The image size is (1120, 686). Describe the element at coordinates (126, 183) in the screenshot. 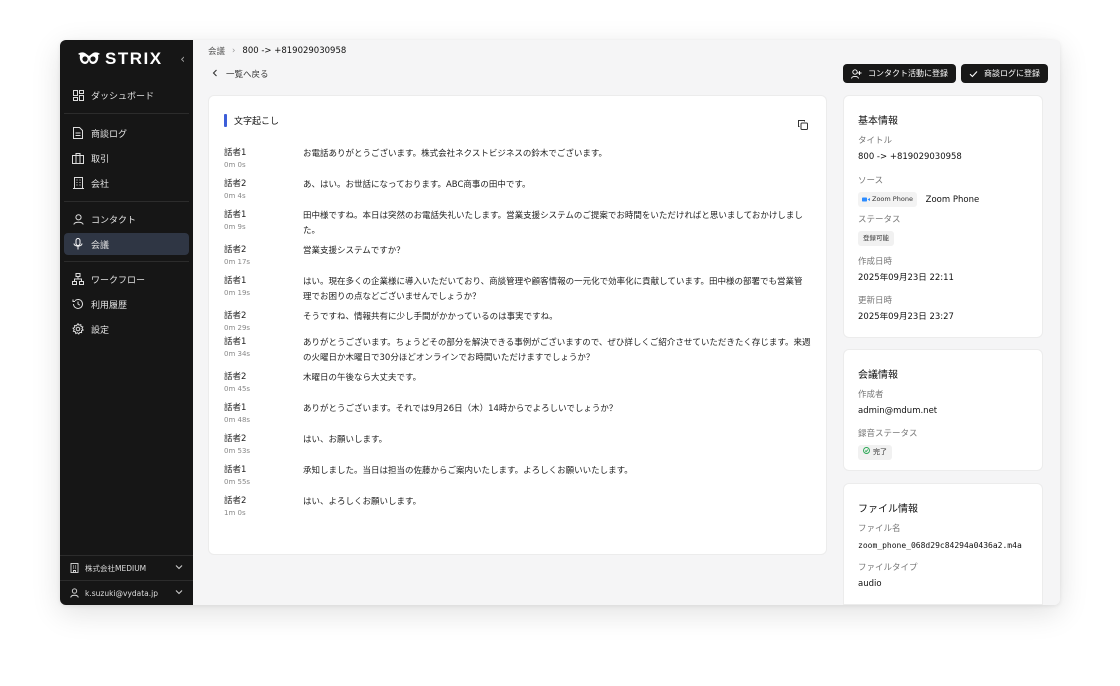

I see `sidebar-item-companies: 会社` at that location.